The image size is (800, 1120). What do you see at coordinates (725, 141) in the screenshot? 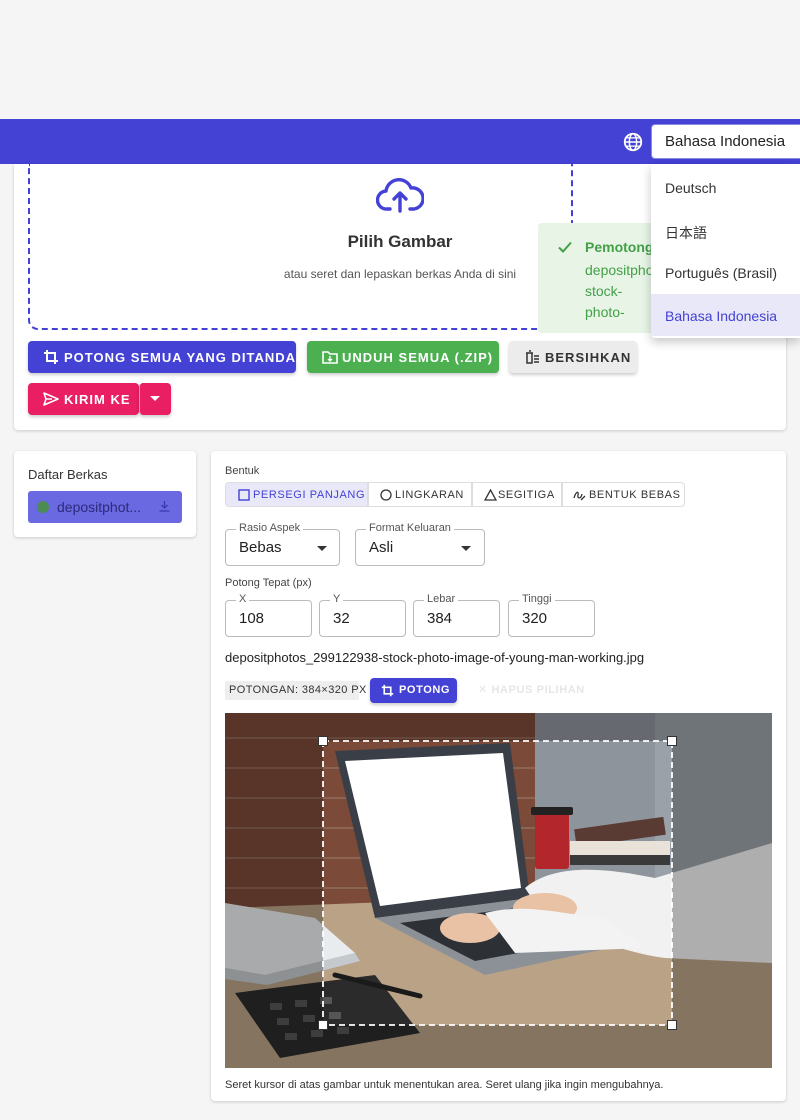
I see `language-select: Bahasa Indonesia` at bounding box center [725, 141].